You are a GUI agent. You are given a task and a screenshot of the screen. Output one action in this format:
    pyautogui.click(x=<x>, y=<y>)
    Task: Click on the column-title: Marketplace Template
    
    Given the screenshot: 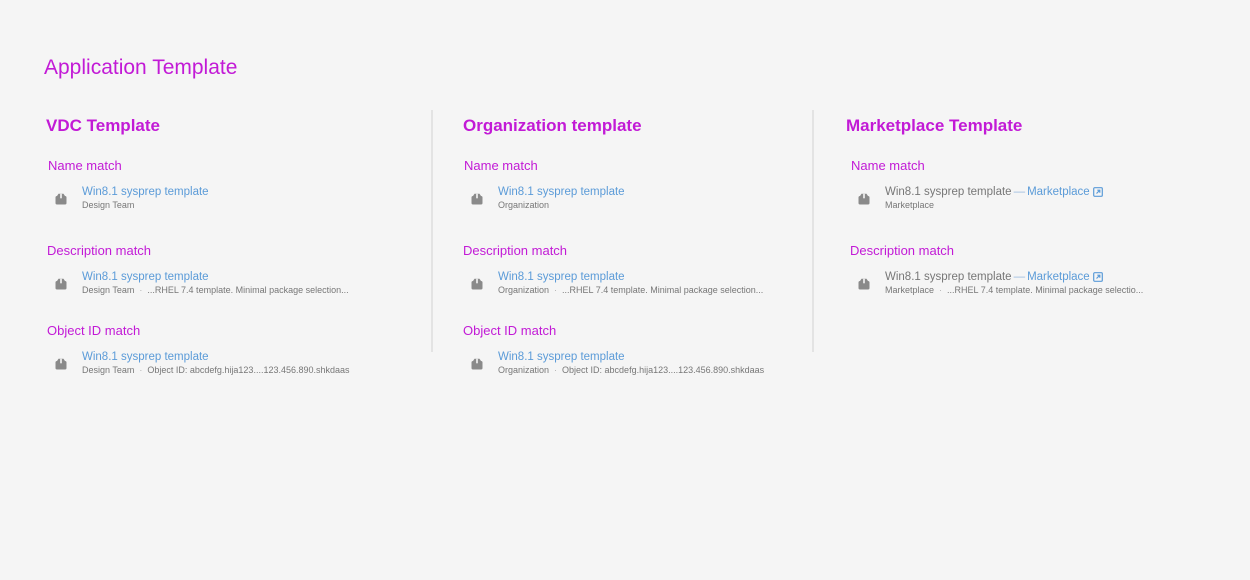 What is the action you would take?
    pyautogui.click(x=934, y=125)
    